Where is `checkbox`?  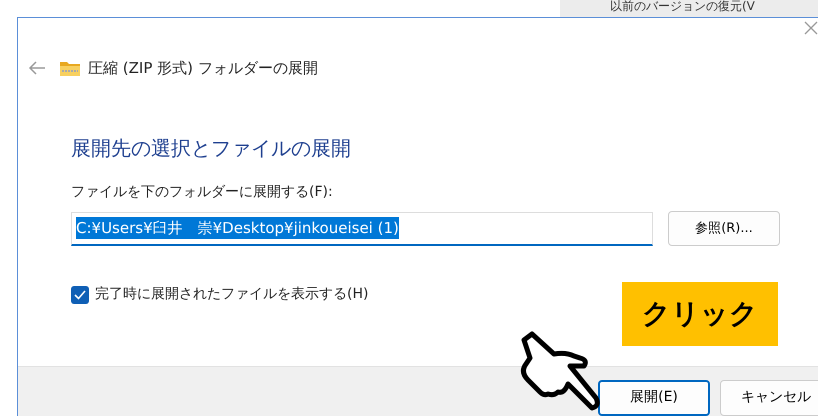 checkbox is located at coordinates (80, 295).